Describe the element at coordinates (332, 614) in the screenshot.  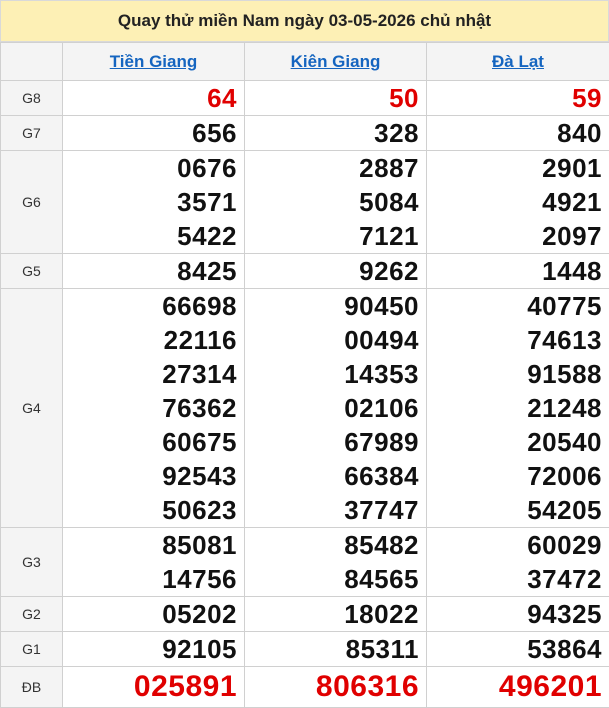
I see `prize-number: 18022` at that location.